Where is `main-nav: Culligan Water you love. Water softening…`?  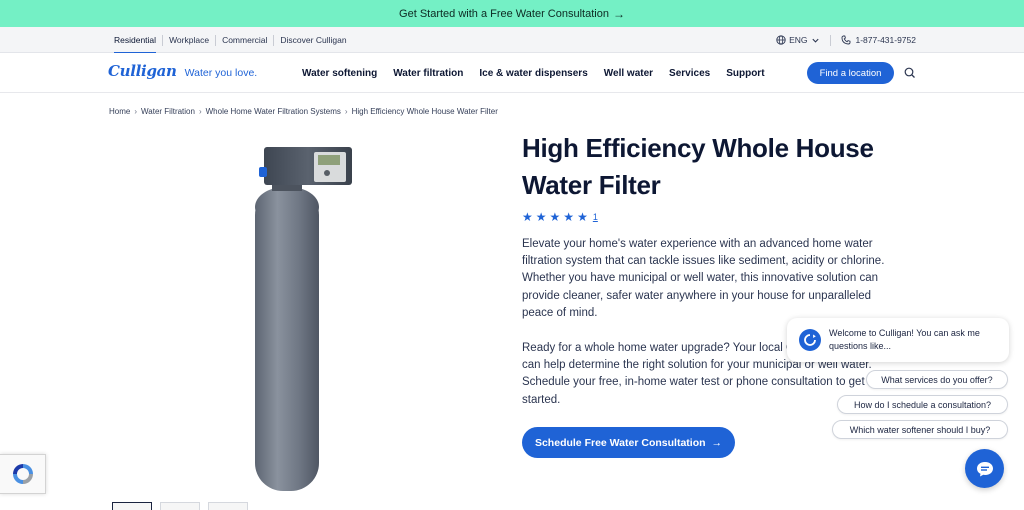
main-nav: Culligan Water you love. Water softening… is located at coordinates (512, 73).